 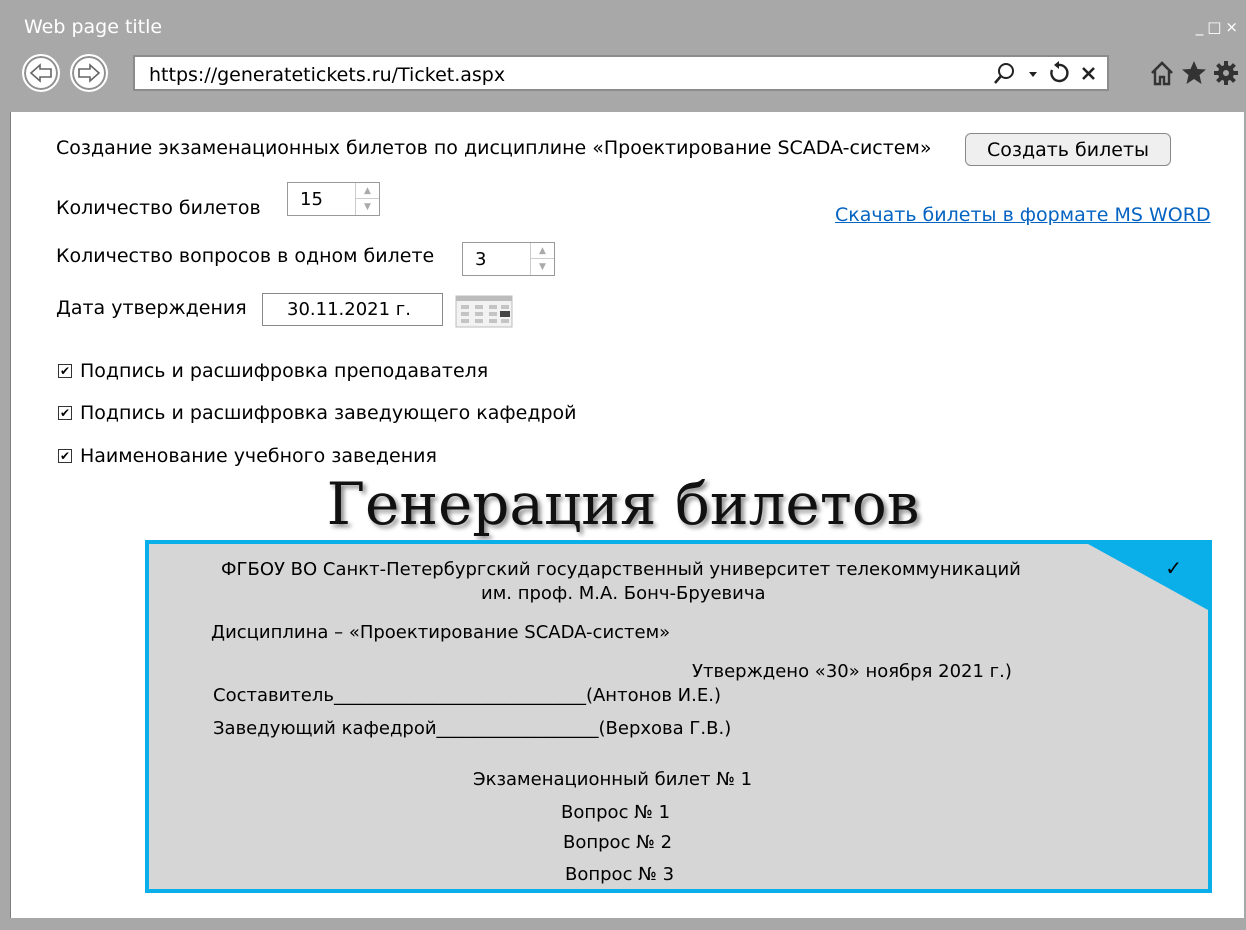 I want to click on window-controls: _ □ ×, so click(x=1217, y=27).